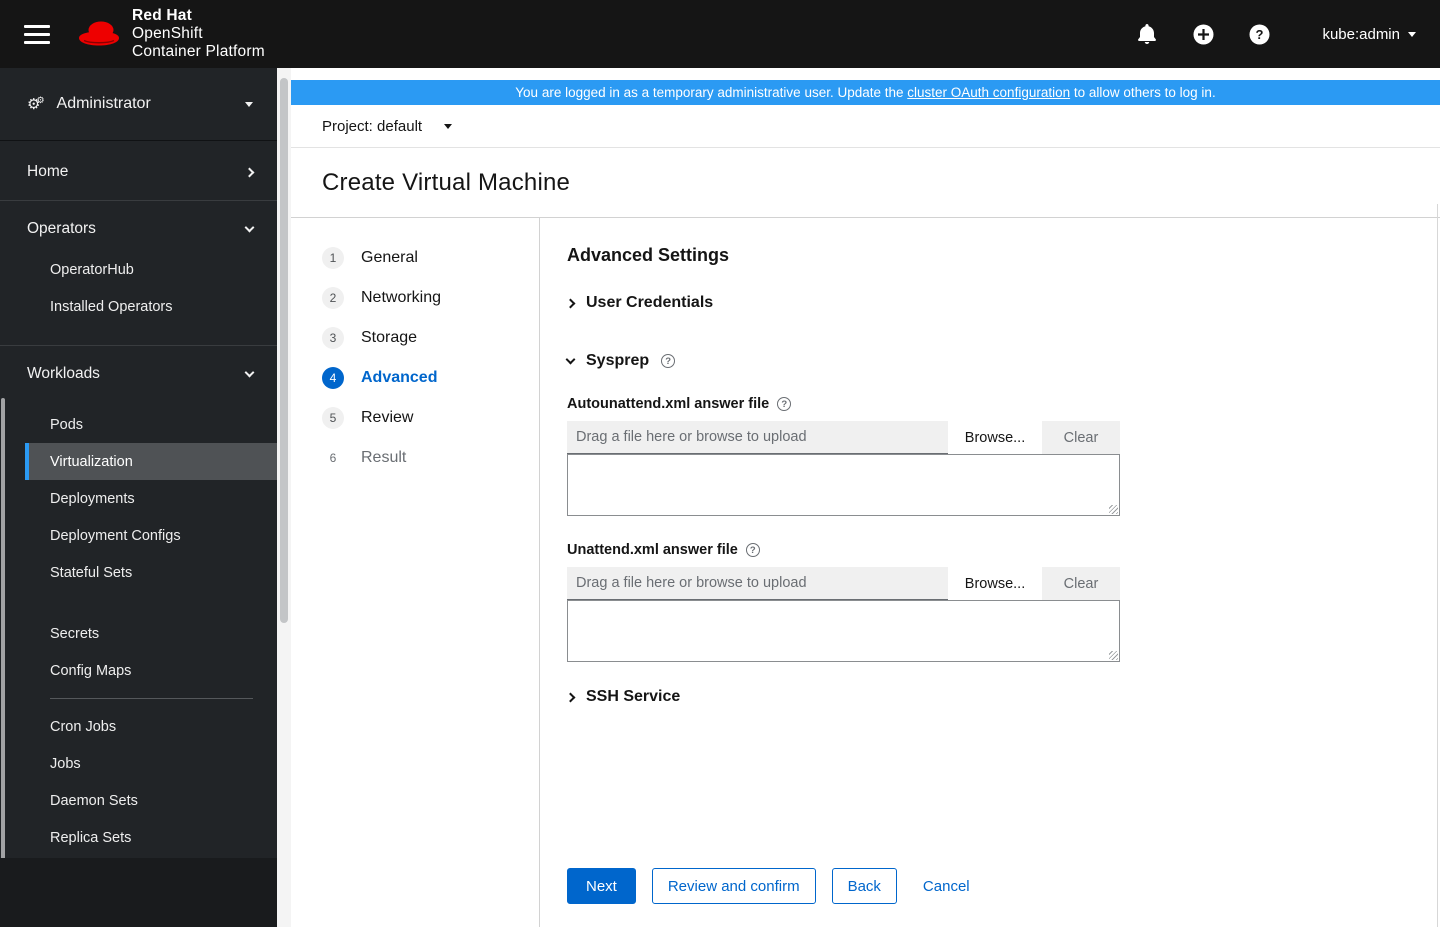  I want to click on autounattend-help-icon: ?, so click(784, 404).